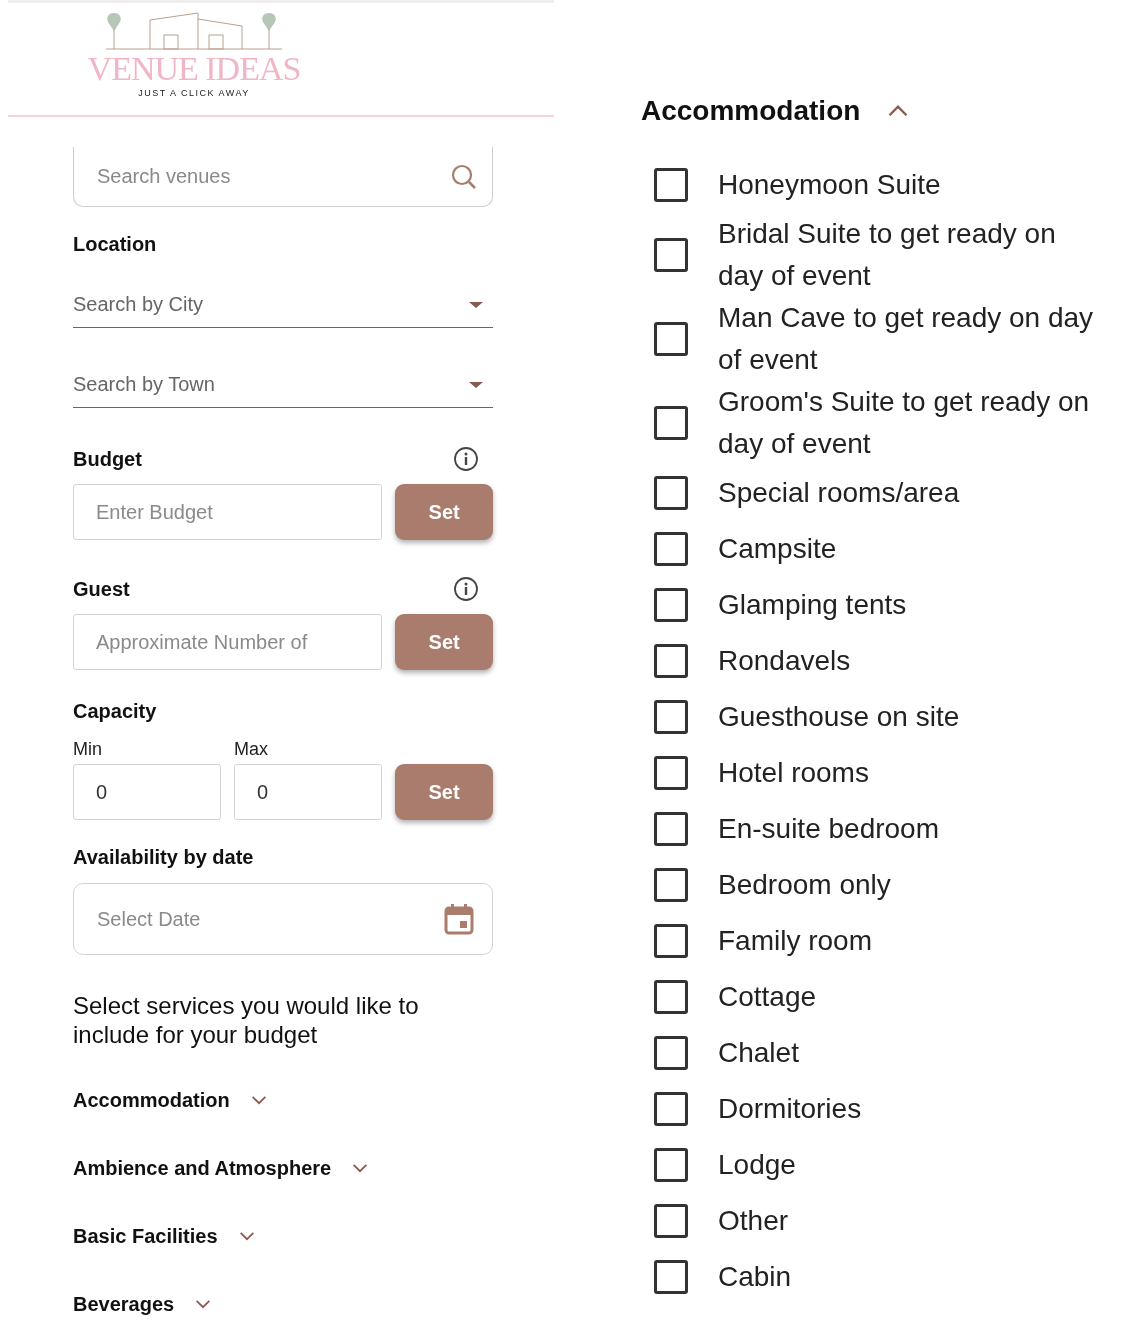 The width and height of the screenshot is (1139, 1341). I want to click on checkbox-label: Cottage, so click(768, 997).